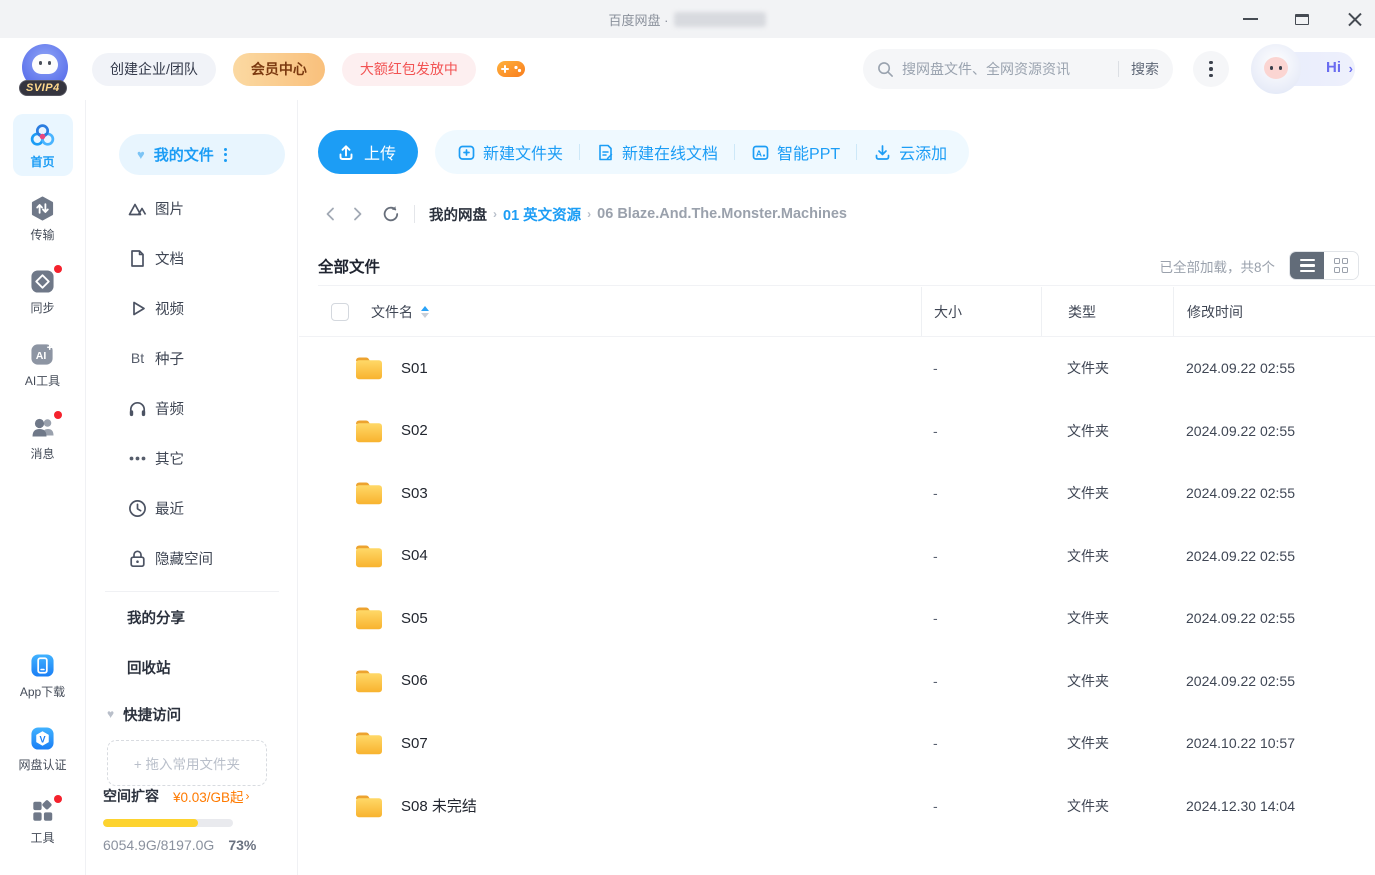 This screenshot has height=875, width=1375. I want to click on storage-expand-link: 空间扩容, so click(131, 796).